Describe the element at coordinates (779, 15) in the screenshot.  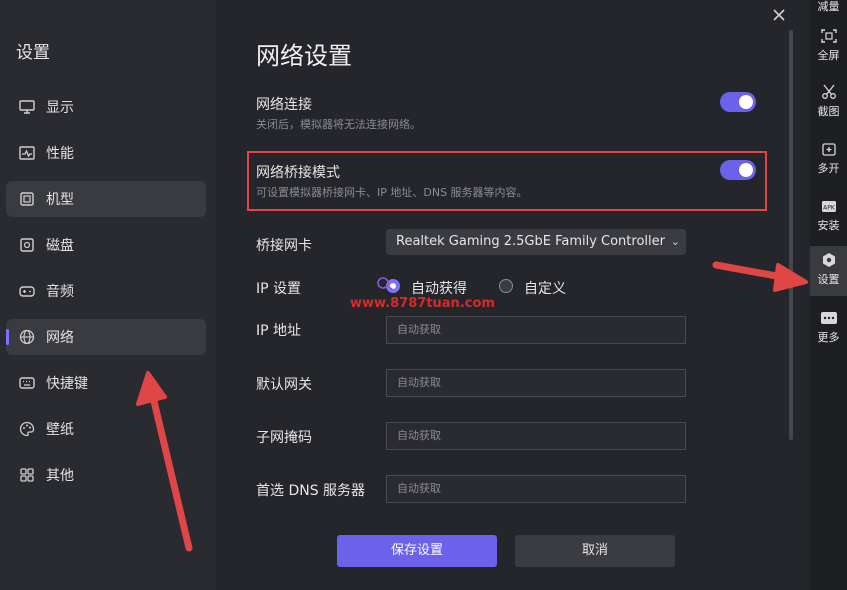
I see `close-icon` at that location.